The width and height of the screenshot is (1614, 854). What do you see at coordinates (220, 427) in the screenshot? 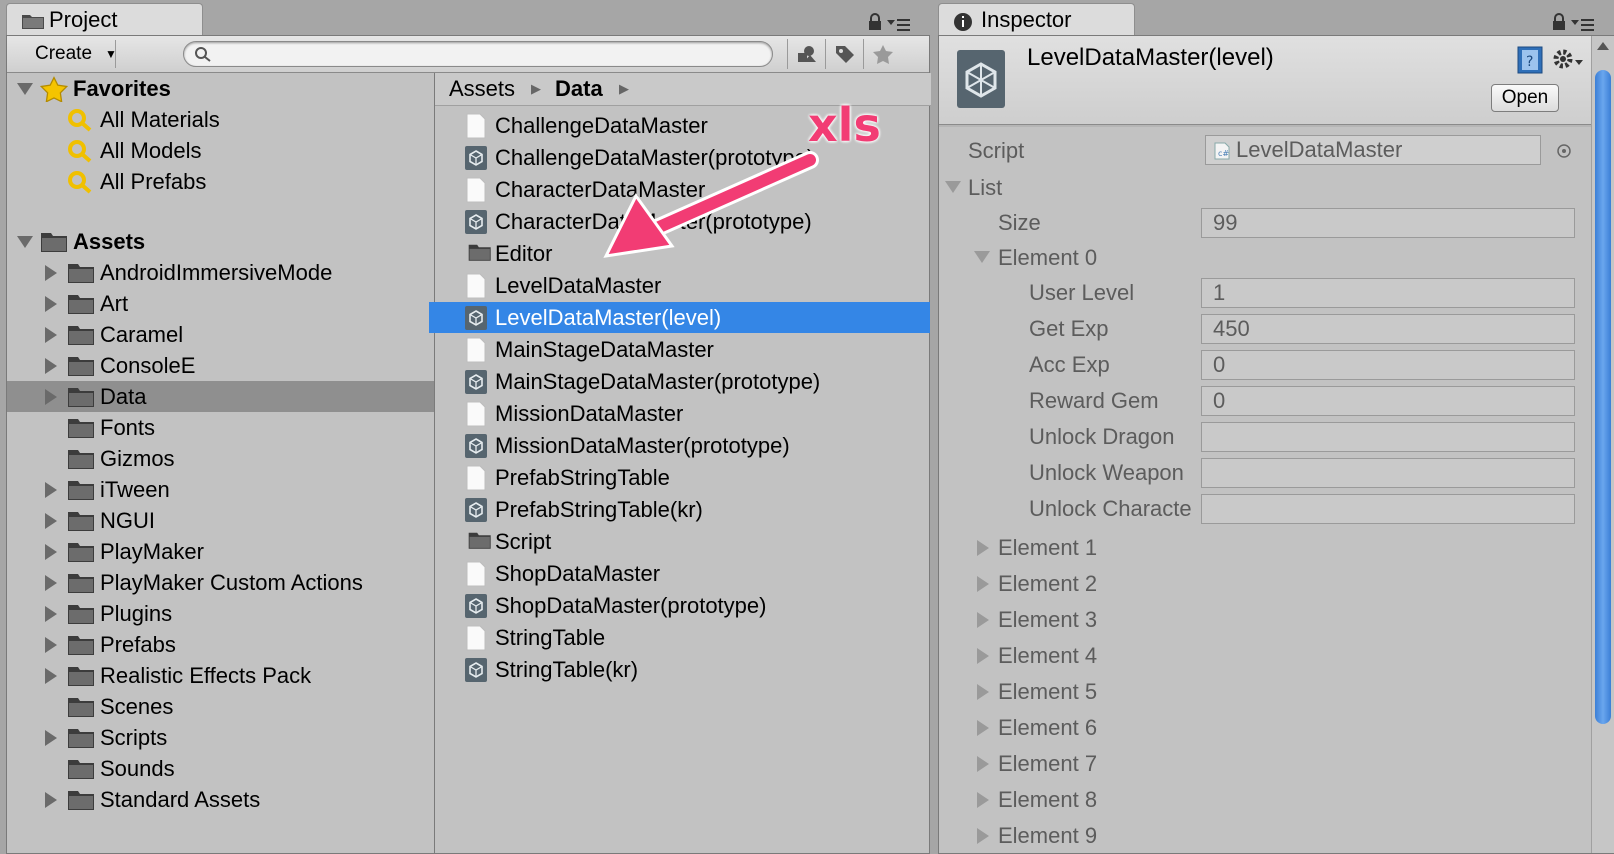
I see `folder-item: Fonts` at bounding box center [220, 427].